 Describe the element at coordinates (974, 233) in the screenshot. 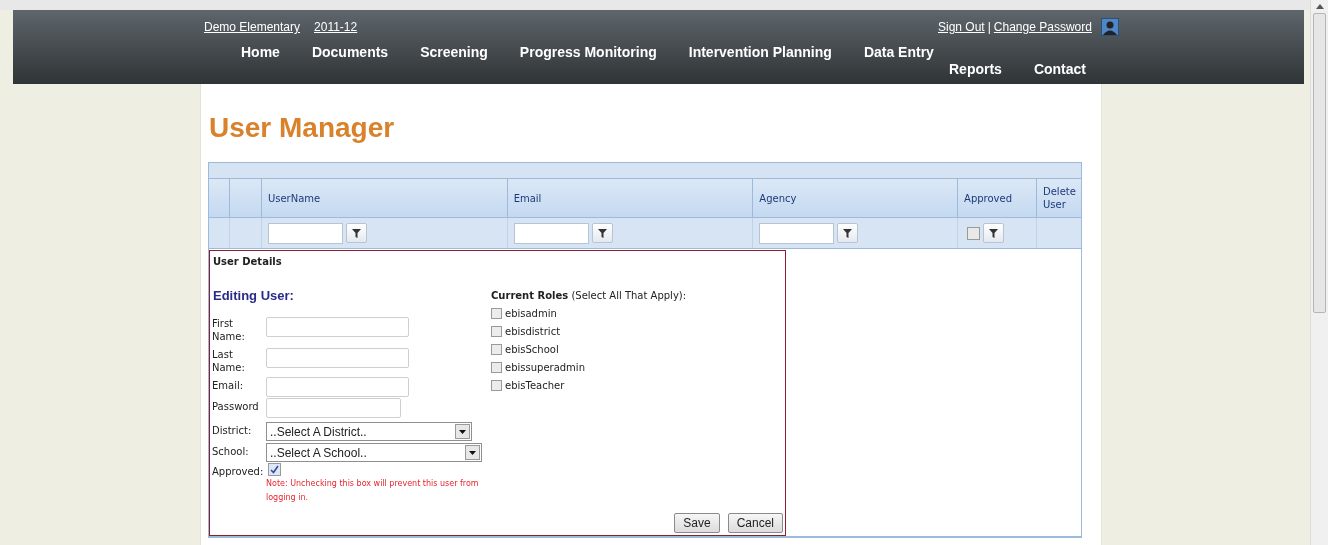

I see `filter-checkbox` at that location.